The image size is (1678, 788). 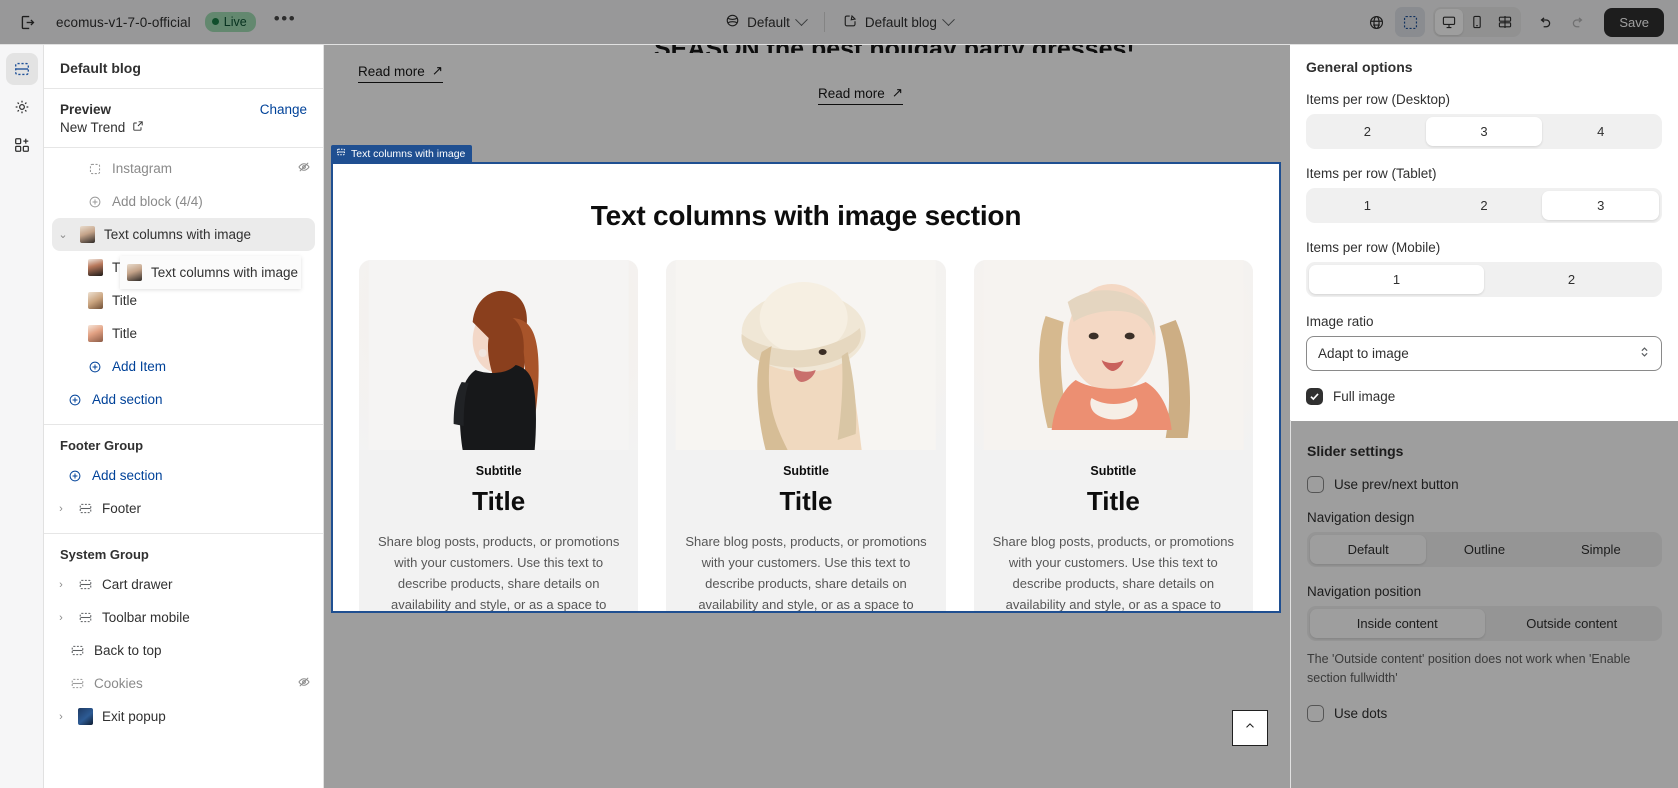 I want to click on sidebar-item-label: Exit popup, so click(x=134, y=716).